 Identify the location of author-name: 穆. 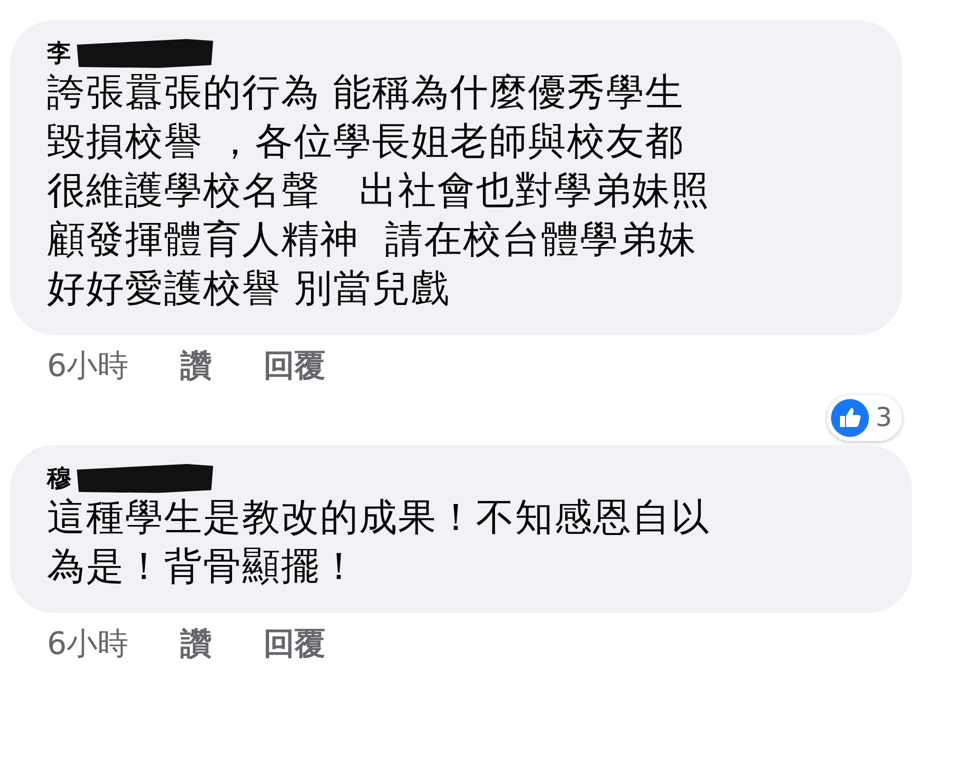
(59, 478).